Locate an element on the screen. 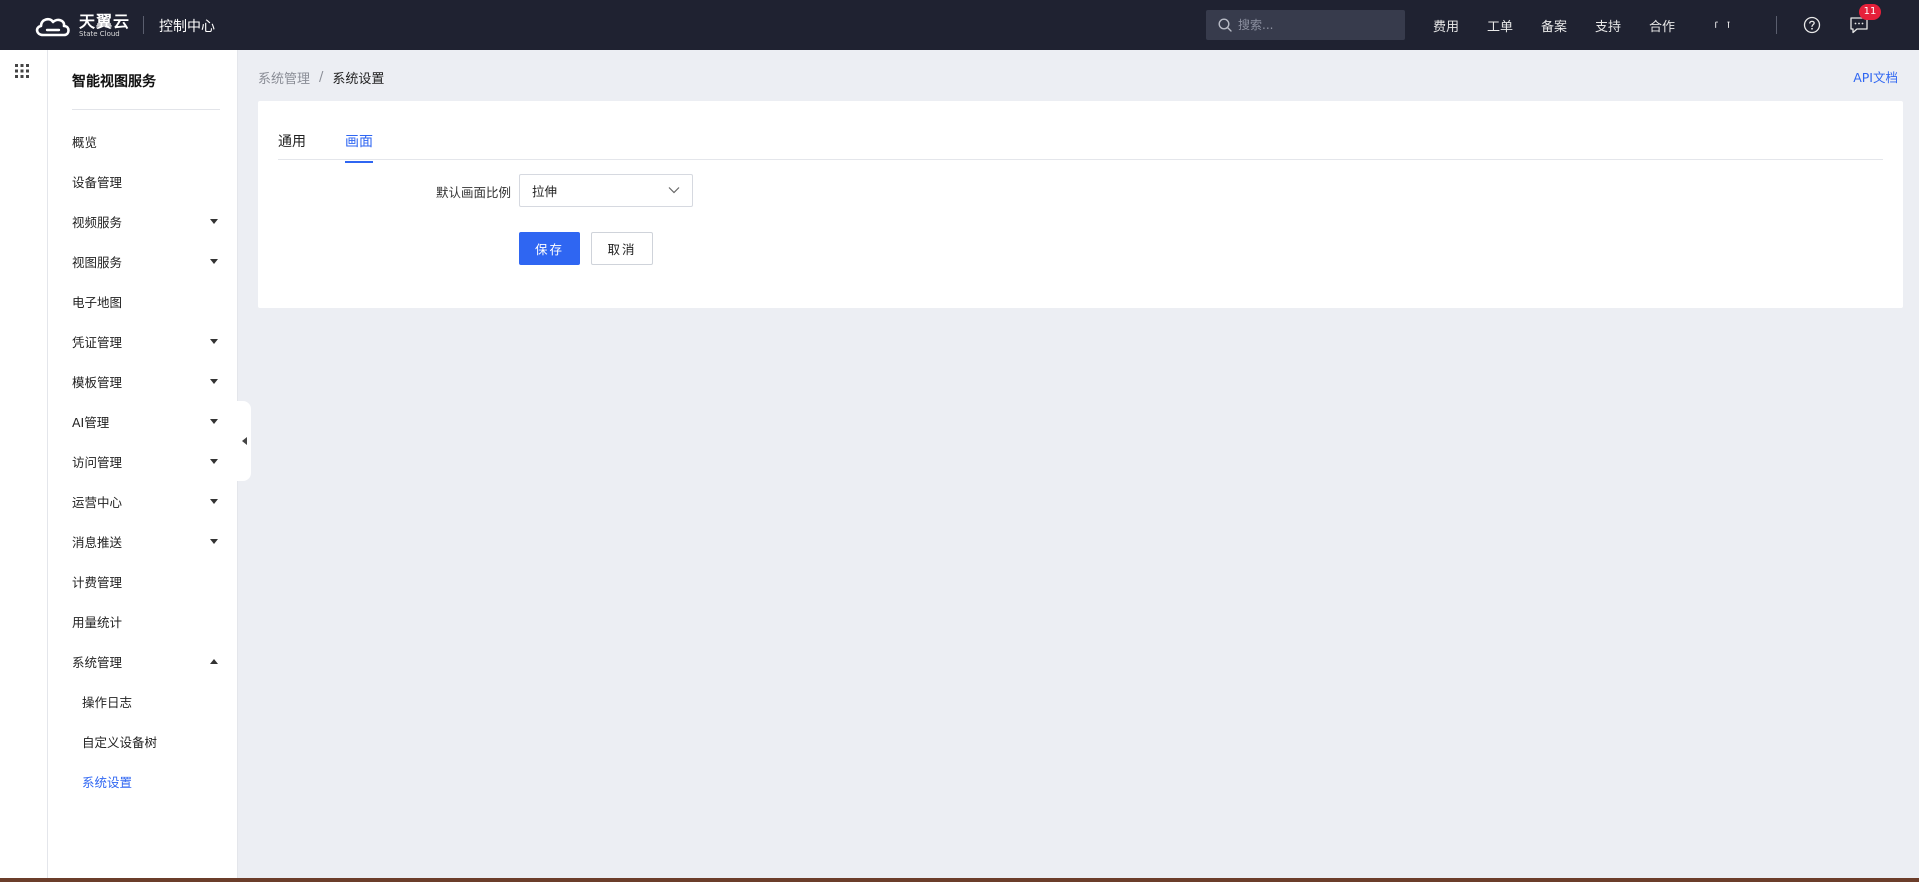 The width and height of the screenshot is (1919, 882). top-nav-support: 支持 is located at coordinates (1608, 25).